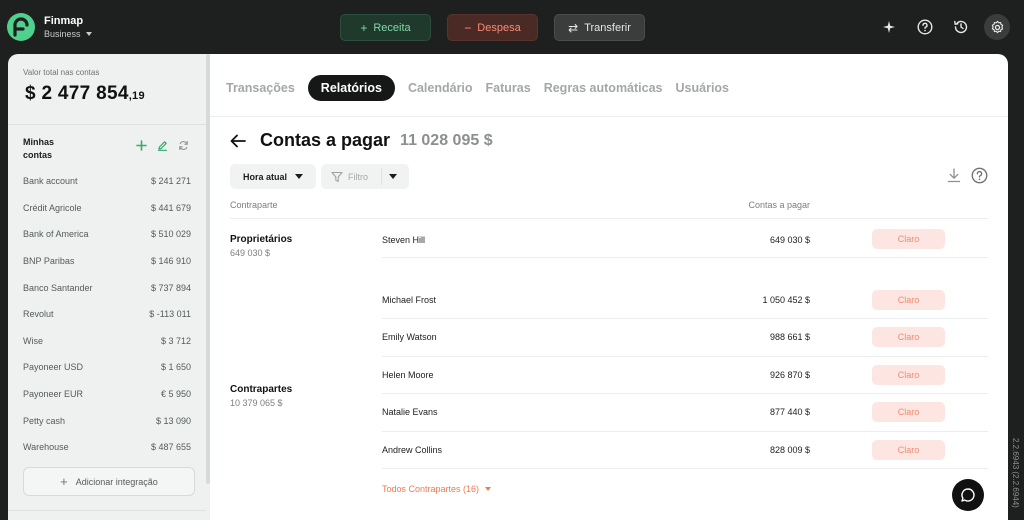 This screenshot has width=1024, height=520. What do you see at coordinates (789, 337) in the screenshot?
I see `payable-amount: 988 661 $` at bounding box center [789, 337].